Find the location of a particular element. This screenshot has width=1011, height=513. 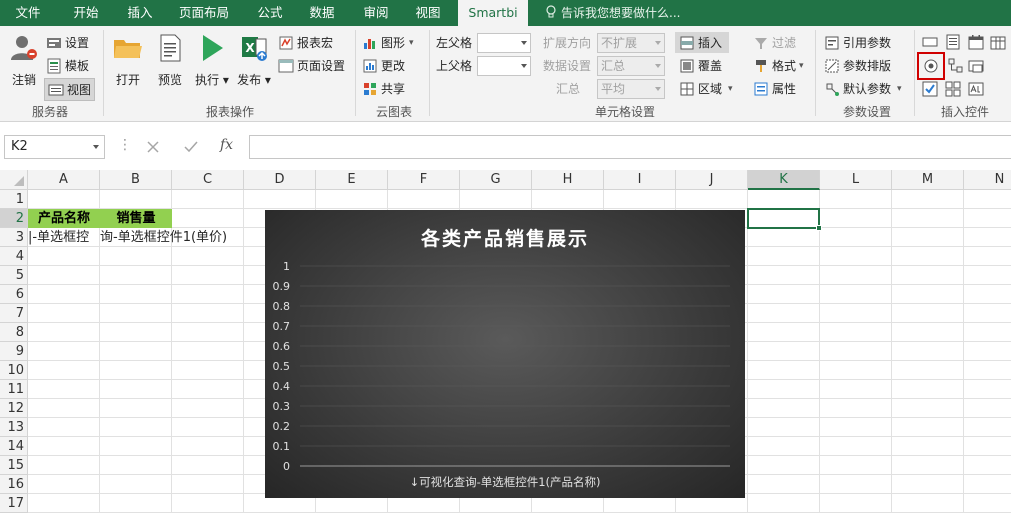

ref-param-label: 引用参数 is located at coordinates (867, 43).